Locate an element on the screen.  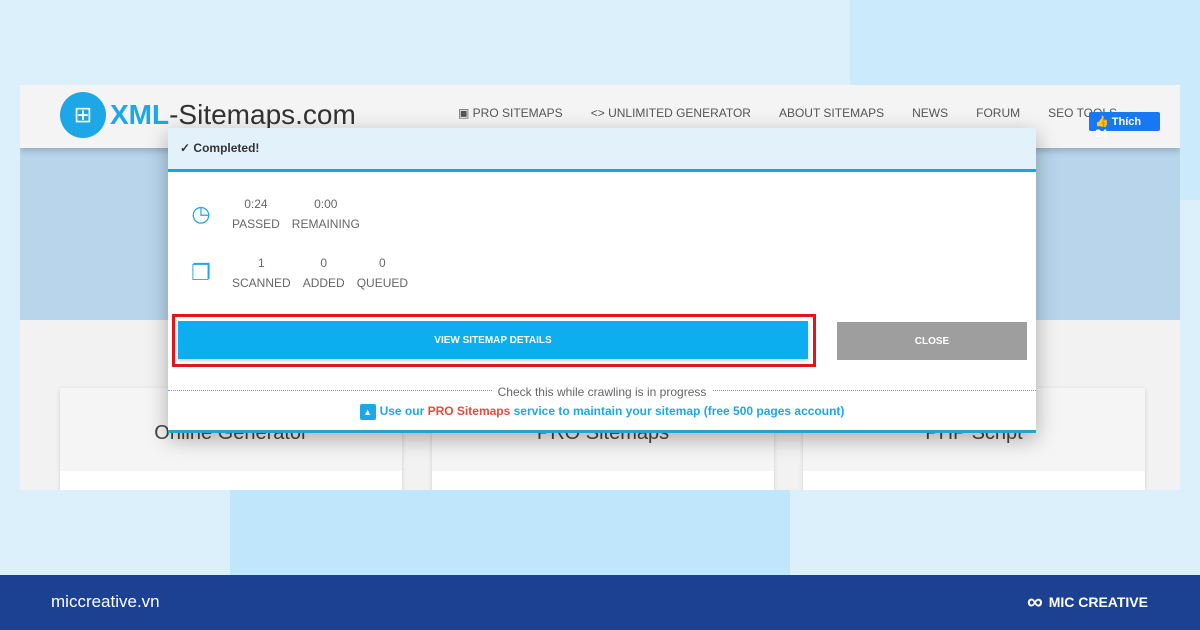
modal-header: ✓ Completed! is located at coordinates (602, 150).